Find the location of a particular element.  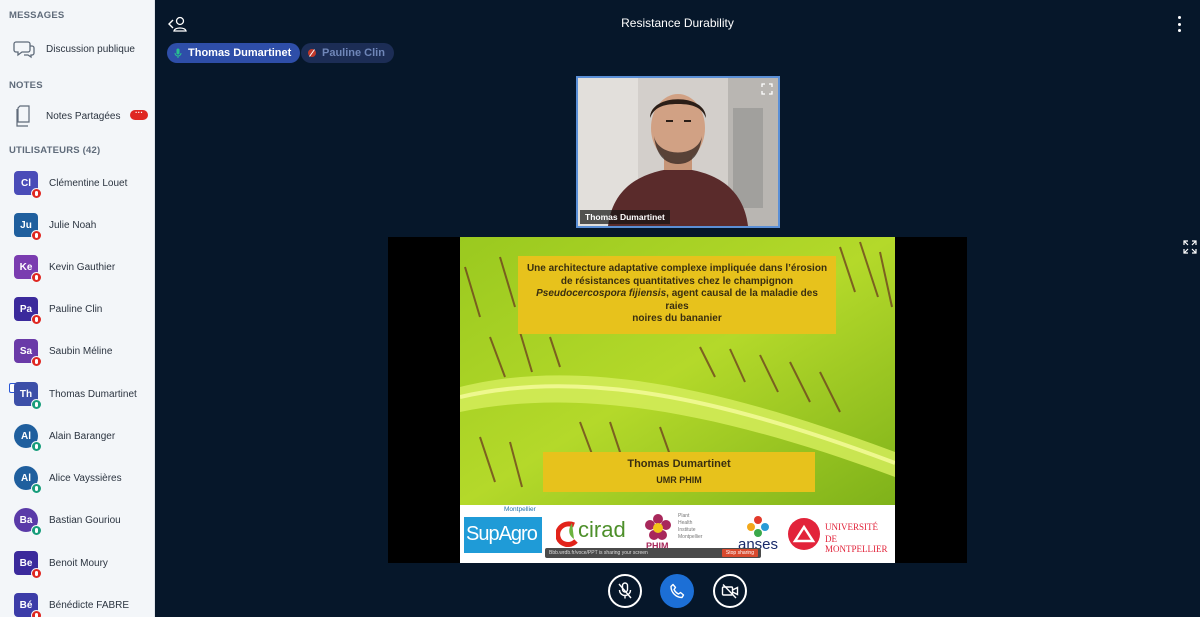

user-list-item: Ke Kevin Gauthier is located at coordinates (77, 267).